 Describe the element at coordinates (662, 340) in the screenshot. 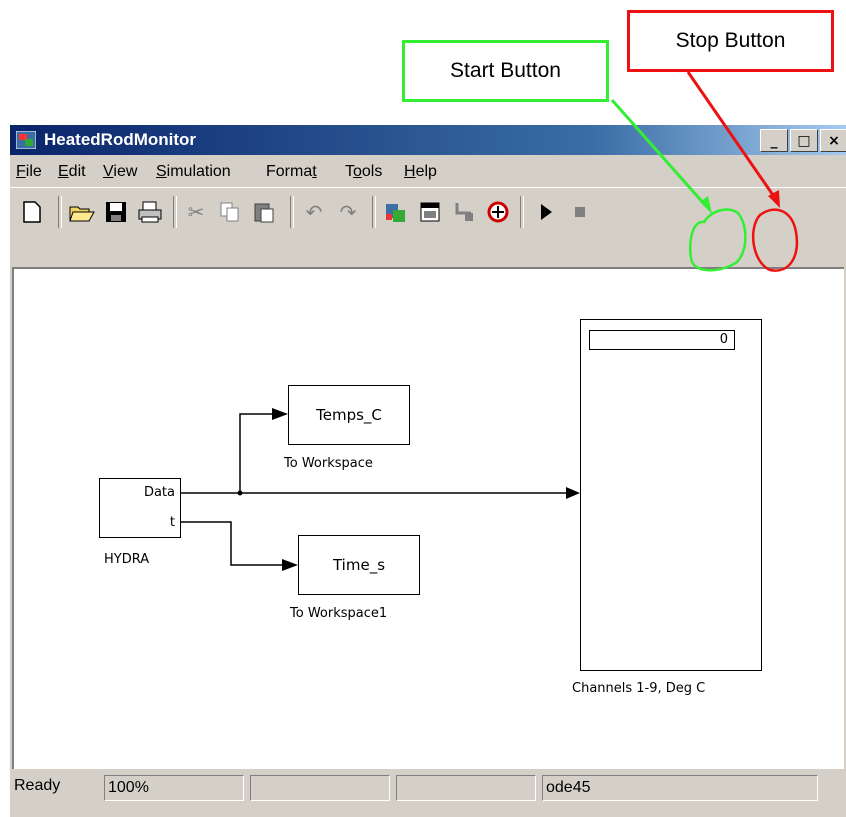

I see `numeric-display: 0` at that location.